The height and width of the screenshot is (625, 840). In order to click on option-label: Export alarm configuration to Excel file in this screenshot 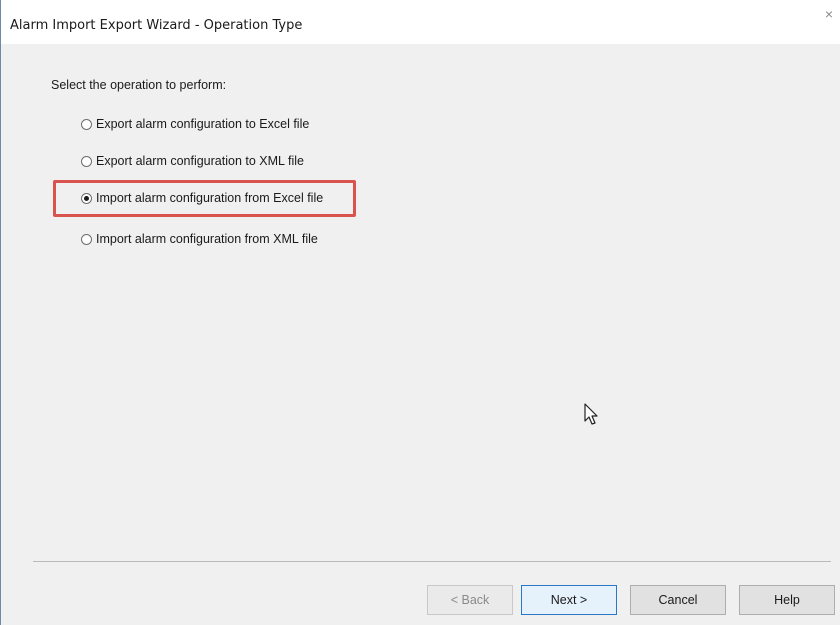, I will do `click(203, 124)`.